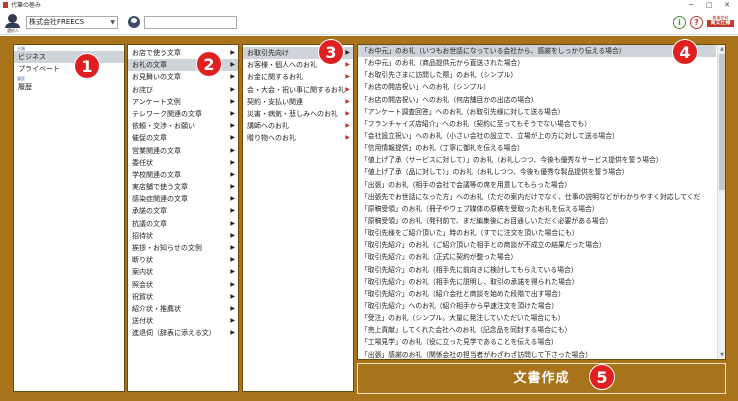 The height and width of the screenshot is (401, 738). Describe the element at coordinates (537, 100) in the screenshot. I see `document-item: 「お店の開店祝い」へのお礼（何店舗目かの出店の場合）` at that location.